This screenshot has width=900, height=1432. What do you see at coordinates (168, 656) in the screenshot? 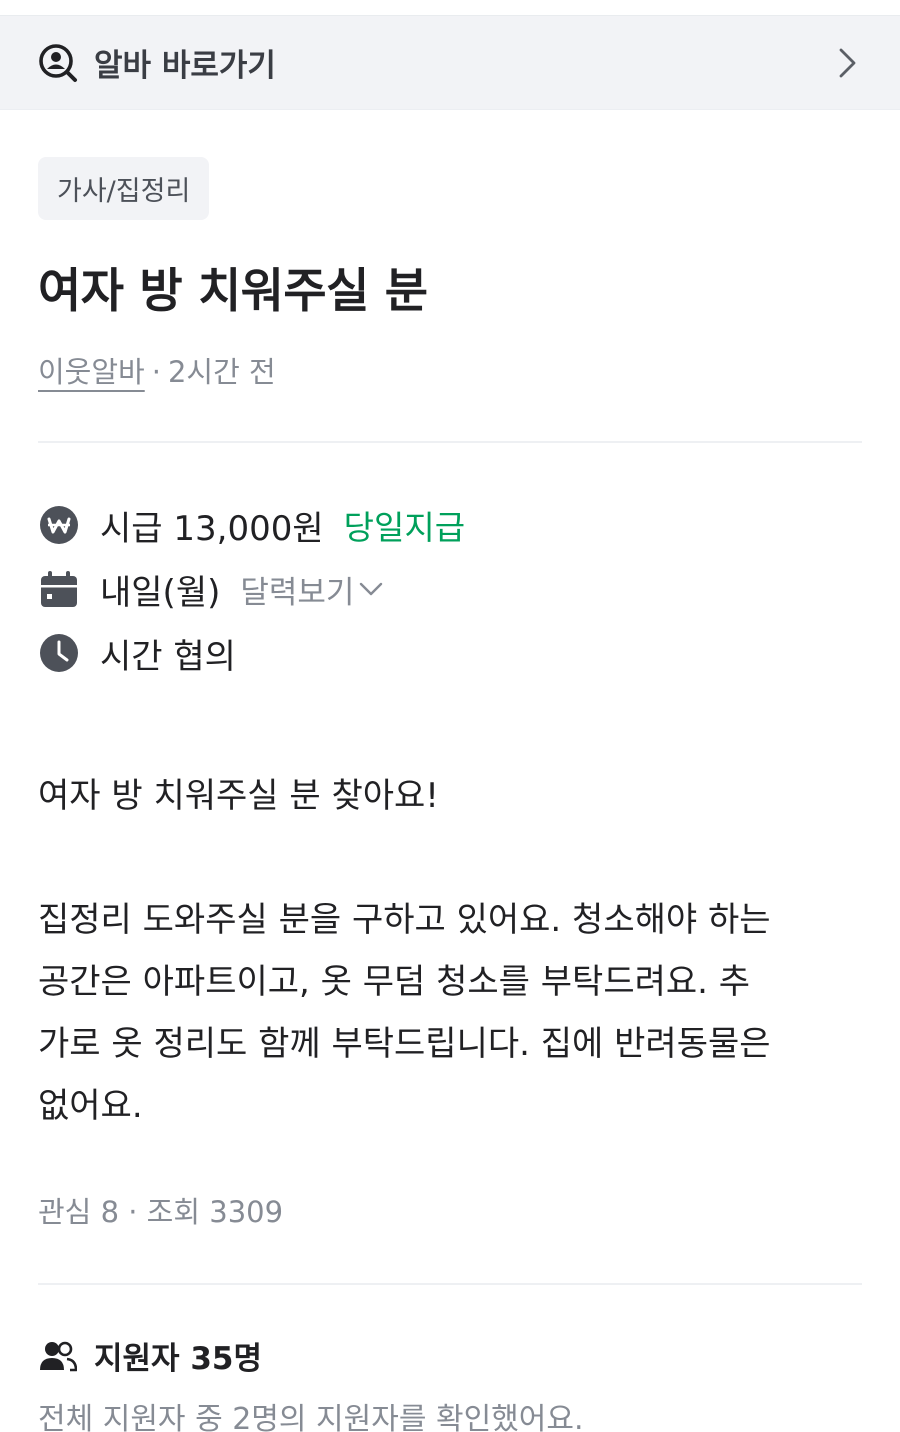
I see `time-text: 시간 협의` at bounding box center [168, 656].